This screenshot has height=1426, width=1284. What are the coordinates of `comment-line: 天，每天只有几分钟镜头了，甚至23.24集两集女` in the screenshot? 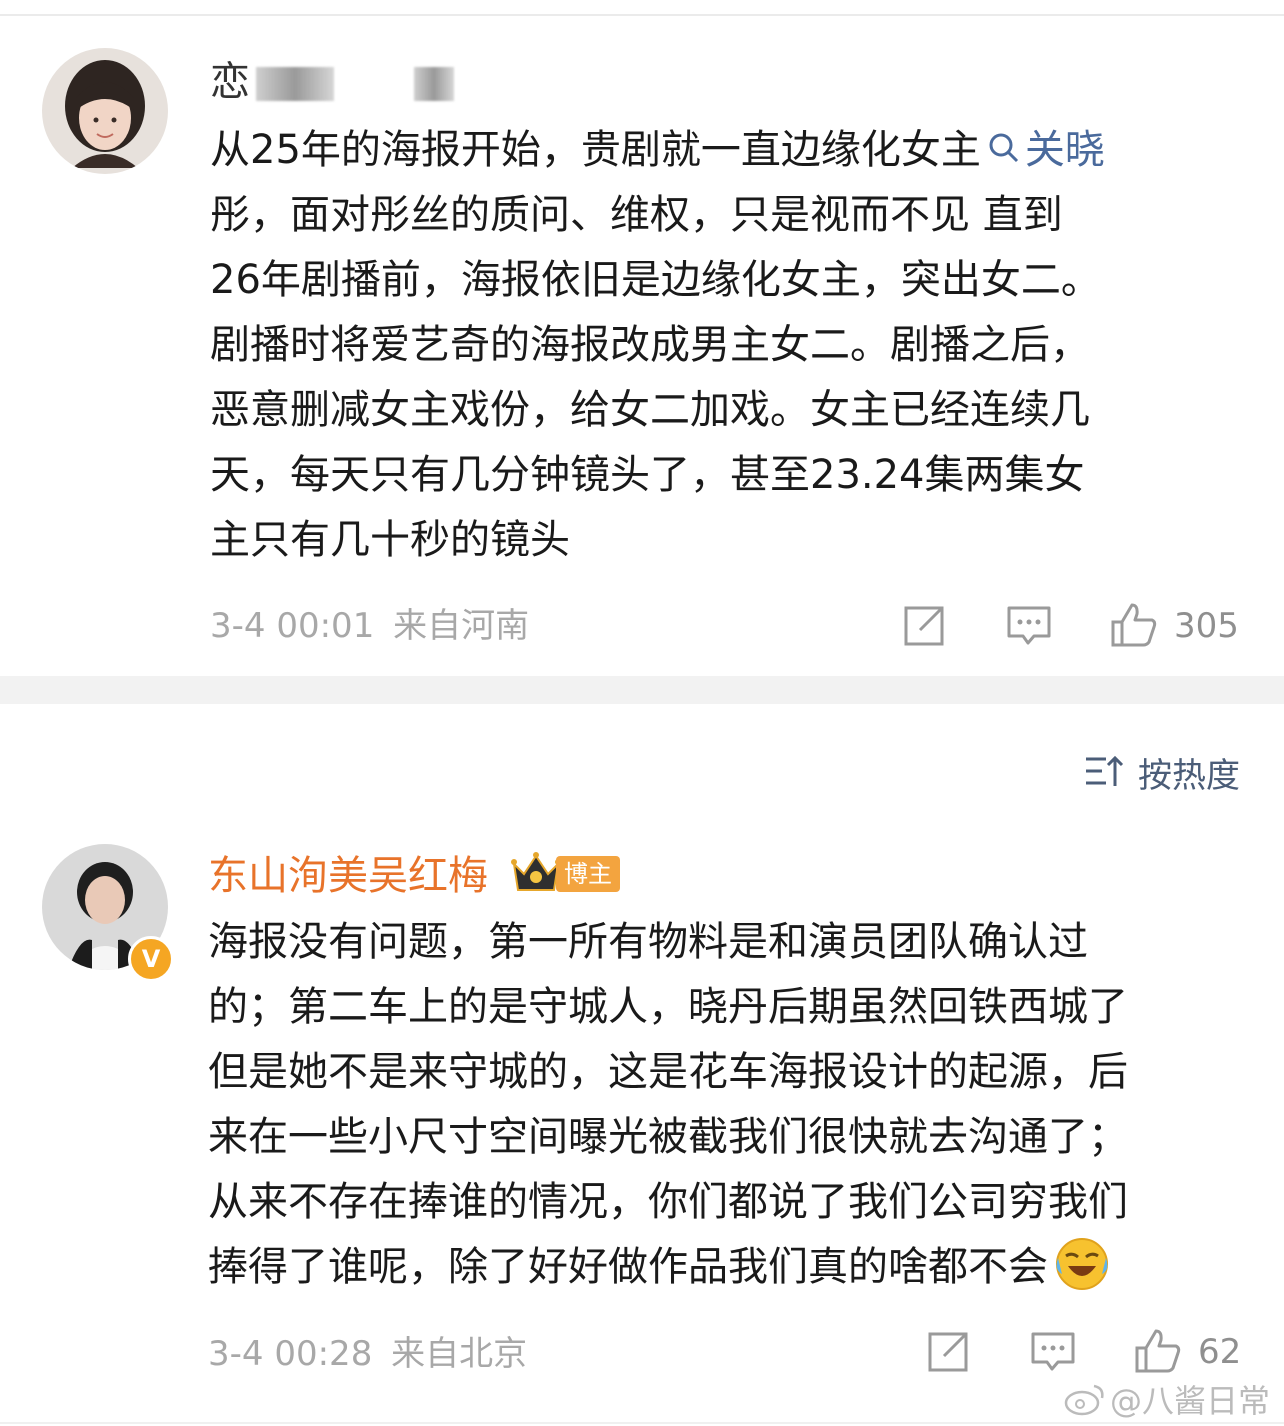 It's located at (647, 475).